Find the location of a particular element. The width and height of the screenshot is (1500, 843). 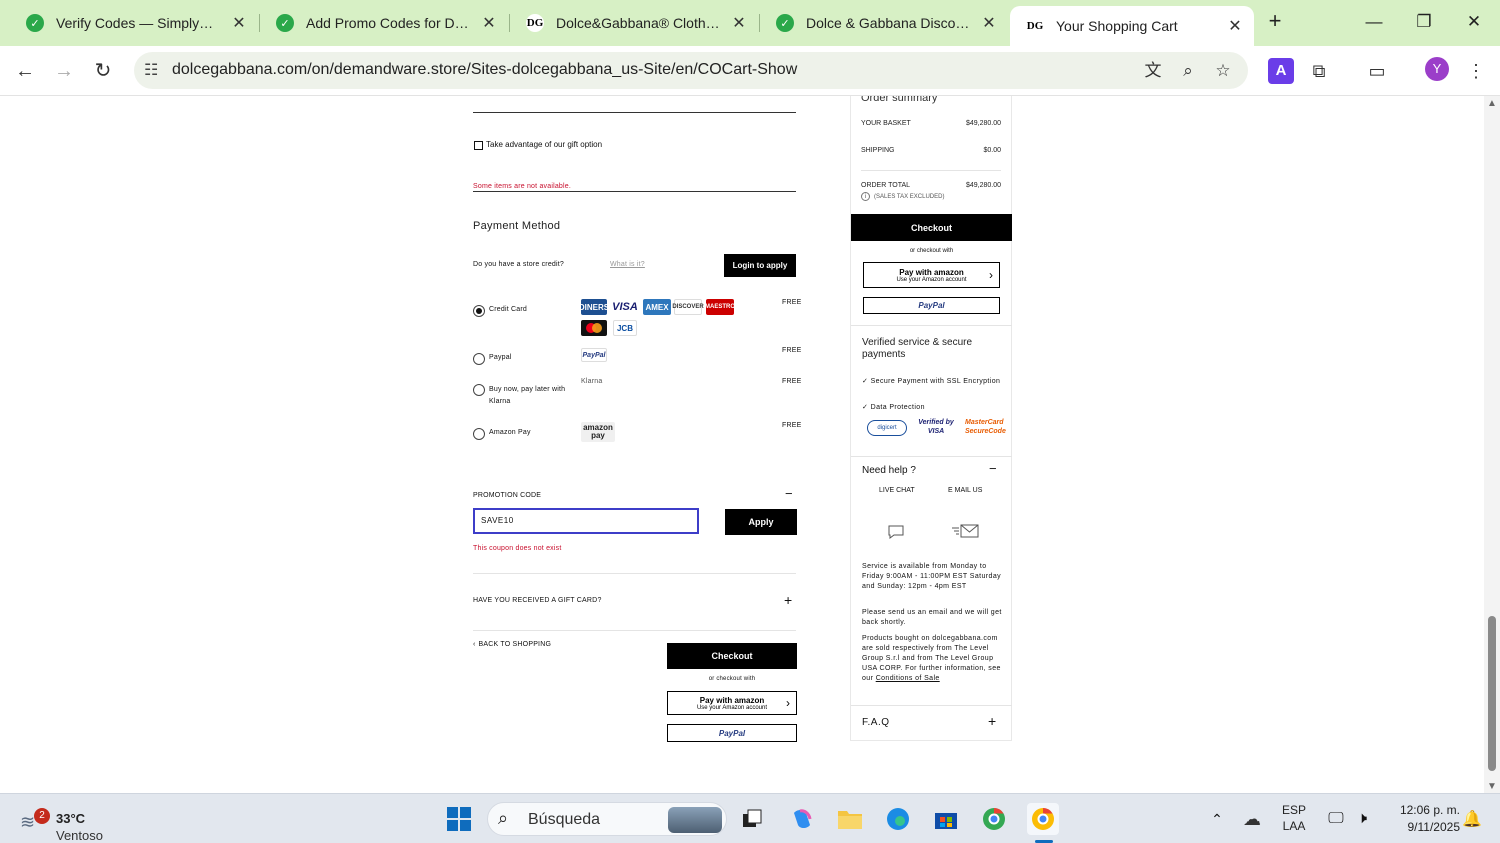

tab-simplycodes-add: ✓ Add Promo Codes for Dolce & ✕ is located at coordinates (384, 23).